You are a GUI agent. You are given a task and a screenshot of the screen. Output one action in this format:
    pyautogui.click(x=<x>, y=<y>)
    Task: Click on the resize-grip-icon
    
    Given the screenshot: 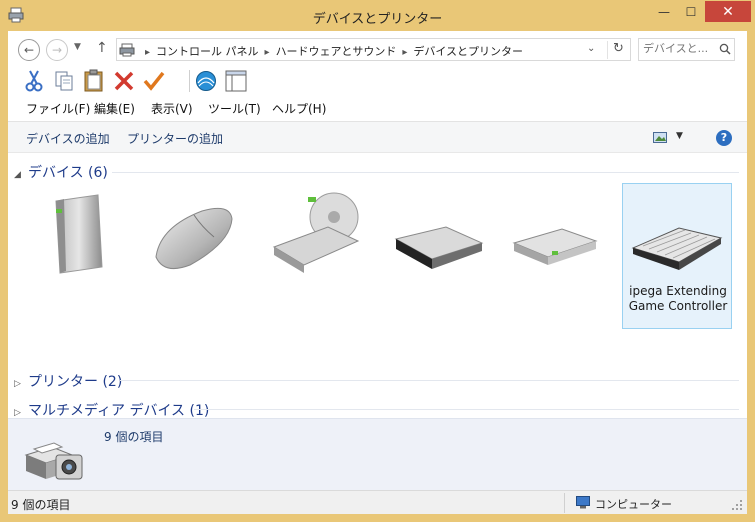 What is the action you would take?
    pyautogui.click(x=737, y=505)
    